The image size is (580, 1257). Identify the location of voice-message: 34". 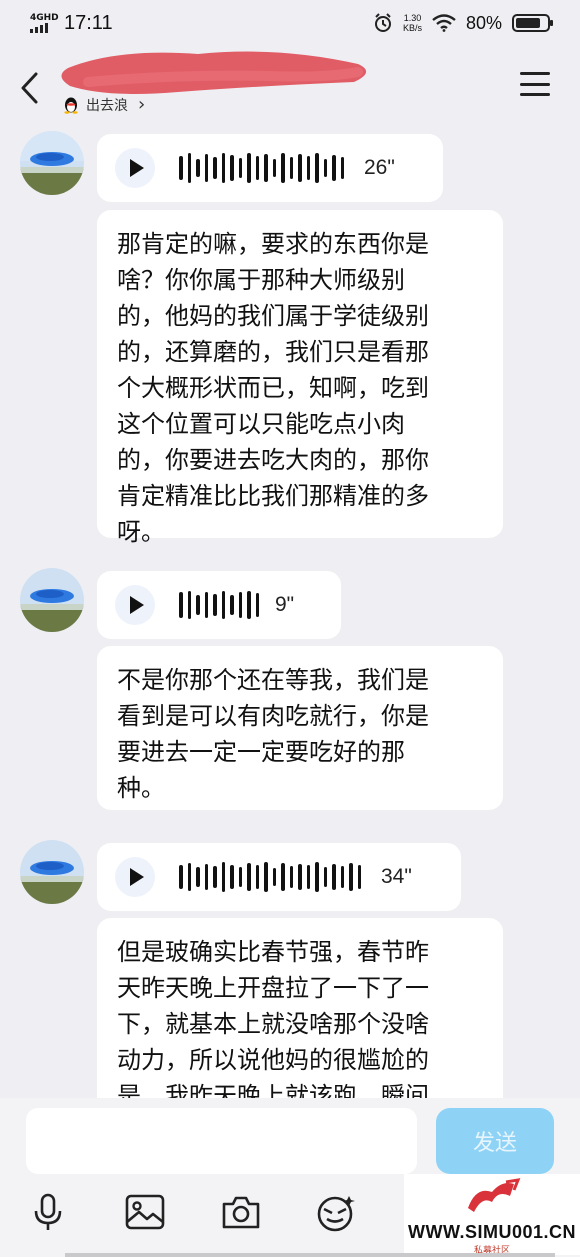
(279, 877).